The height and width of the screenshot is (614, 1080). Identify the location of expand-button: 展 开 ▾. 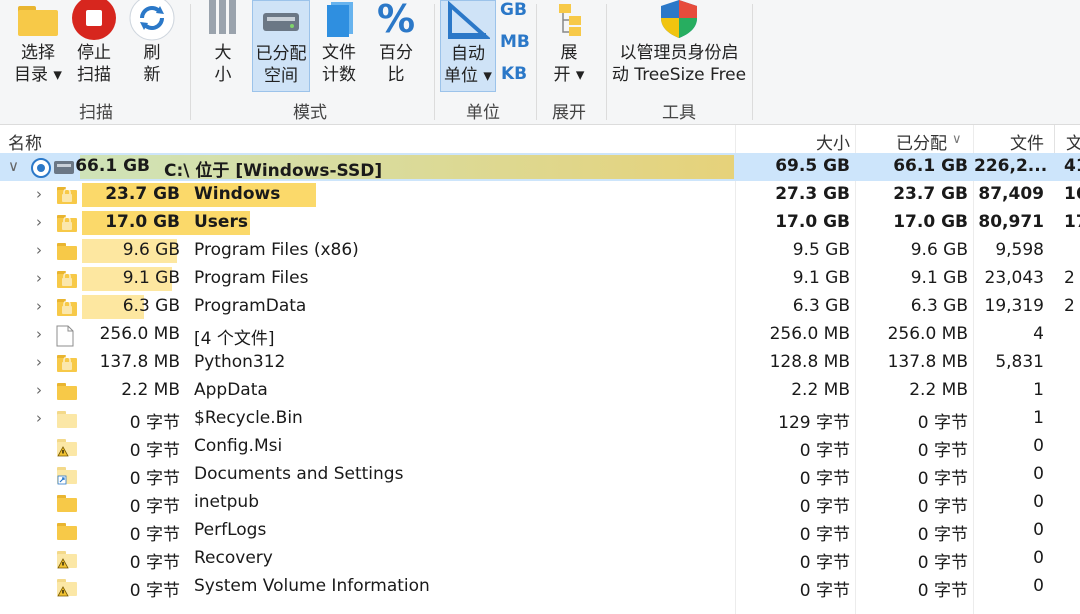
(569, 46).